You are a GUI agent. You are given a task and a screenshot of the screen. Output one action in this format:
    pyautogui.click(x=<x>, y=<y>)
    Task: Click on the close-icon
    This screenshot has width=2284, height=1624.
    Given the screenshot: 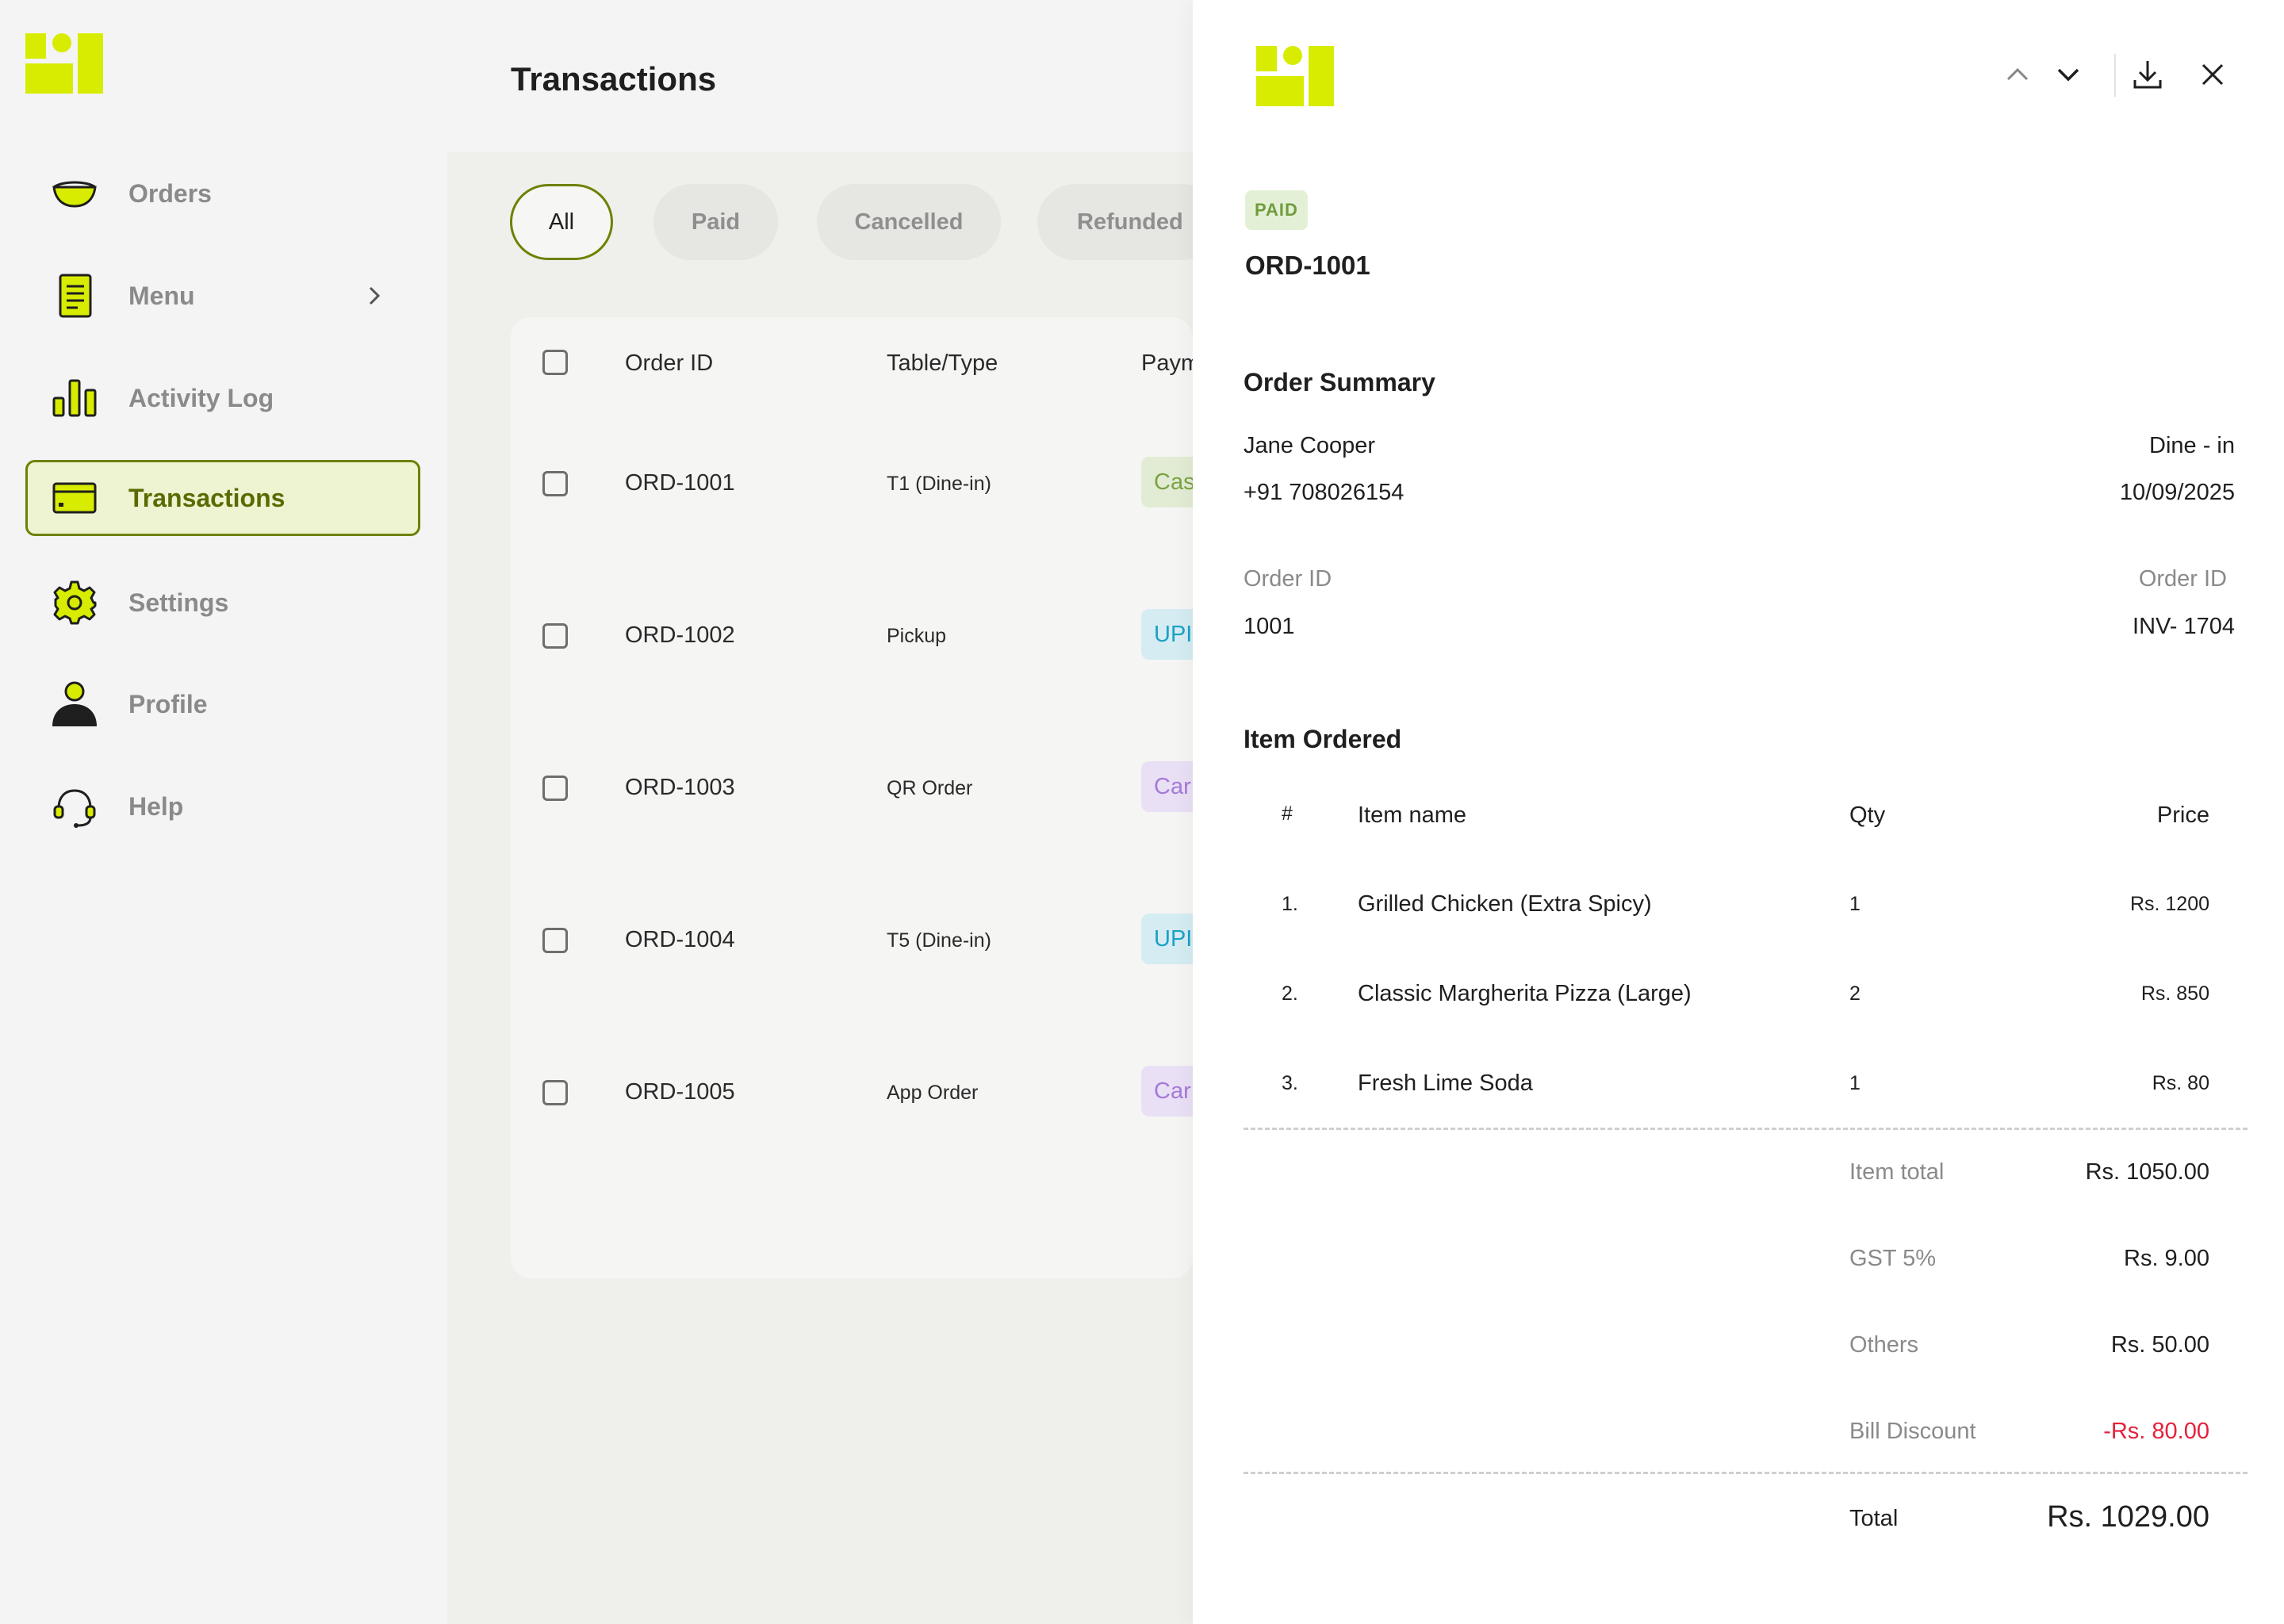 What is the action you would take?
    pyautogui.click(x=2213, y=74)
    